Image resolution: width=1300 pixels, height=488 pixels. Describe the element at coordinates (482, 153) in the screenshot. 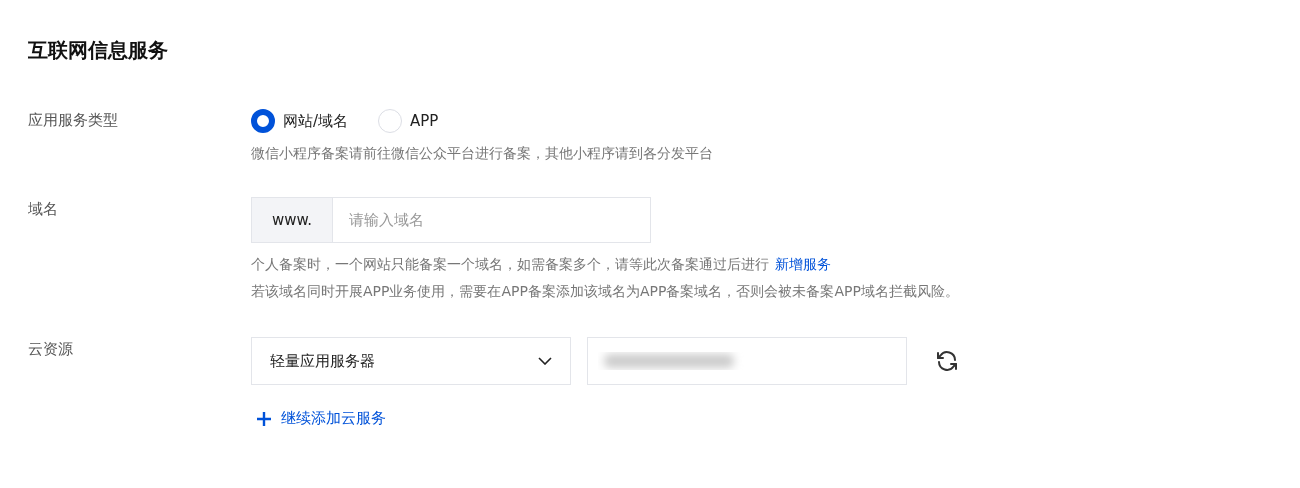

I see `hint-text: 微信小程序备案请前往微信公众平台进行备案，其他小程序请到各分发平台` at that location.